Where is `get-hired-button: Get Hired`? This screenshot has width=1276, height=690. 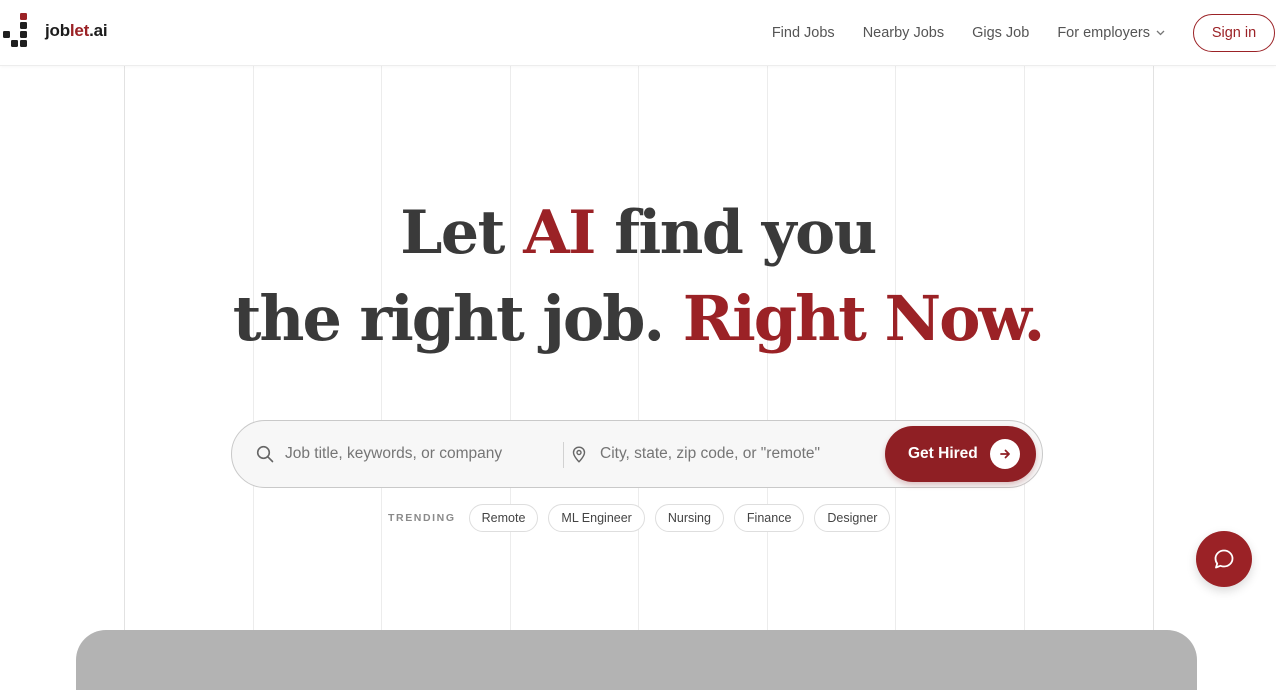
get-hired-button: Get Hired is located at coordinates (960, 454).